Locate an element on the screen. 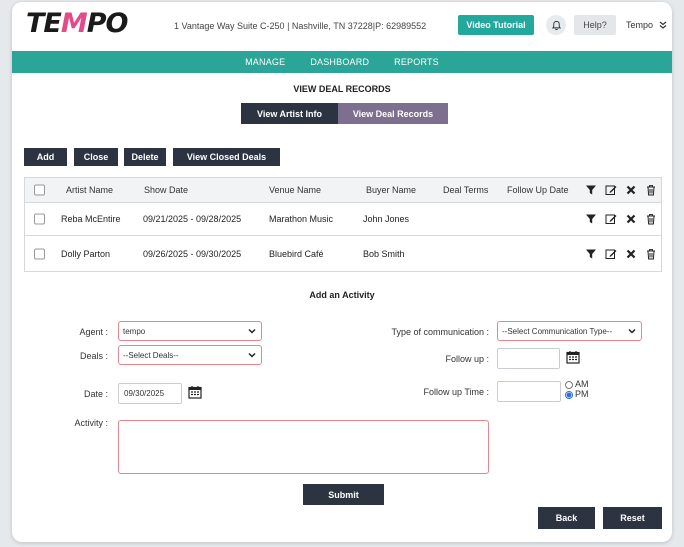 The width and height of the screenshot is (684, 547). submit-button: Submit is located at coordinates (343, 494).